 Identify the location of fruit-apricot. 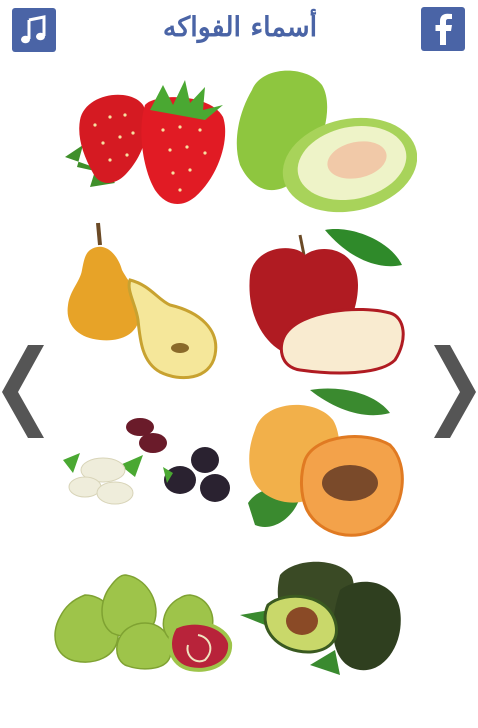
(325, 462).